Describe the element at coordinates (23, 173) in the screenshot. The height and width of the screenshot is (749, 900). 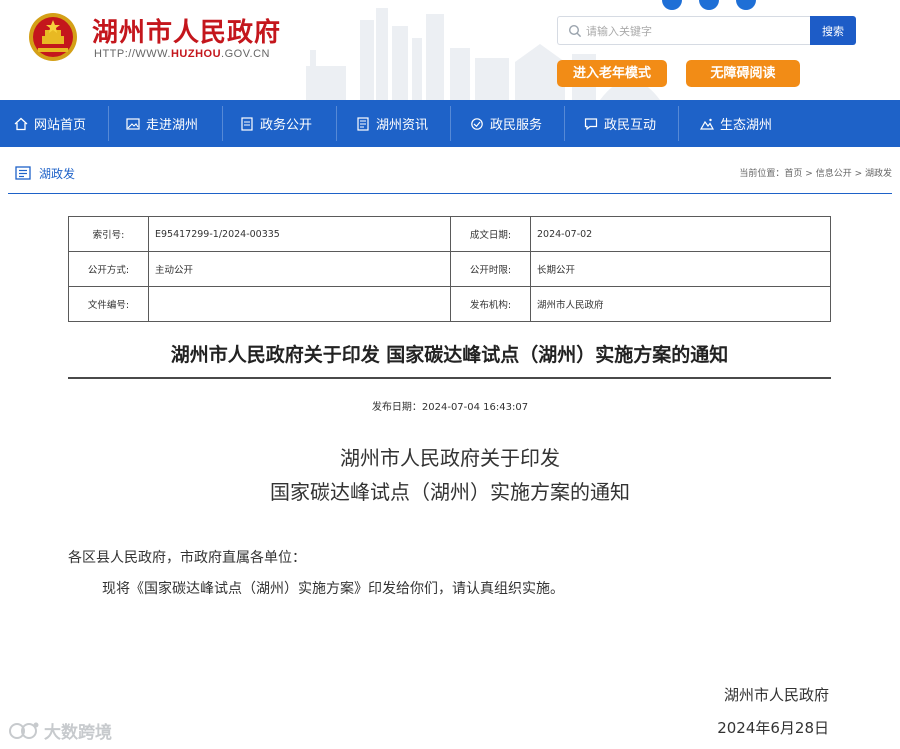
I see `list-icon` at that location.